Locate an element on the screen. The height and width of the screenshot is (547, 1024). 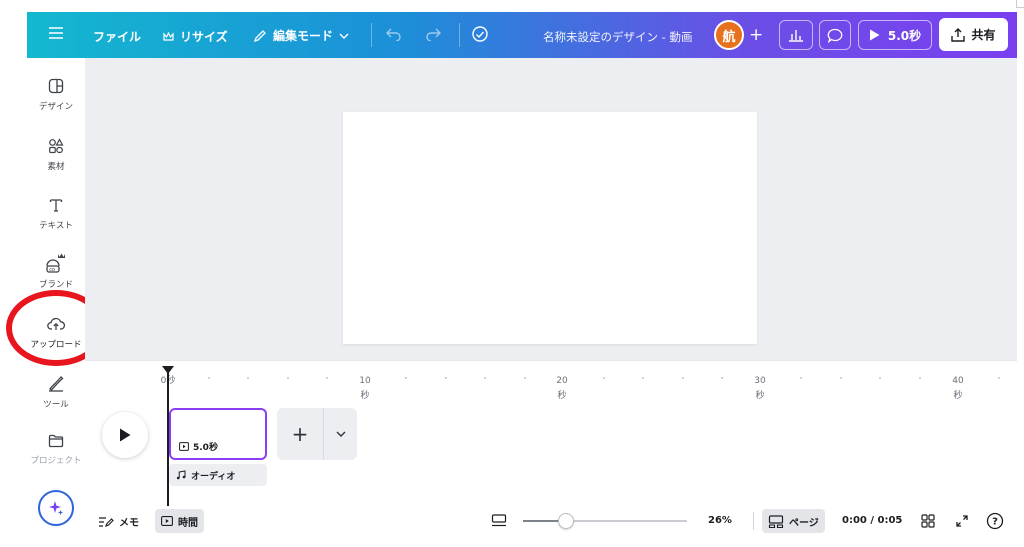
sidebar-item-tools: ツール is located at coordinates (56, 392).